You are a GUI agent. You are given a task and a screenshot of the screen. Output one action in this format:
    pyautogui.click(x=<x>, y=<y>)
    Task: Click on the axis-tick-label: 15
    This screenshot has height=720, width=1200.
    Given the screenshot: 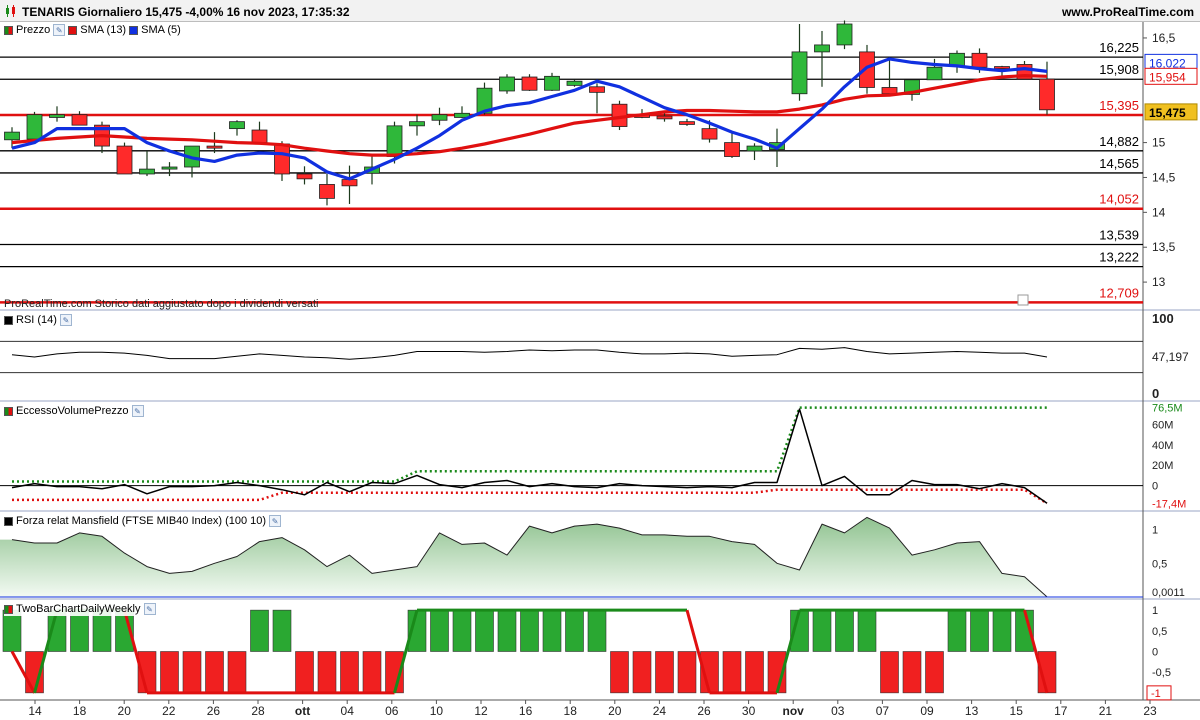 What is the action you would take?
    pyautogui.click(x=1159, y=143)
    